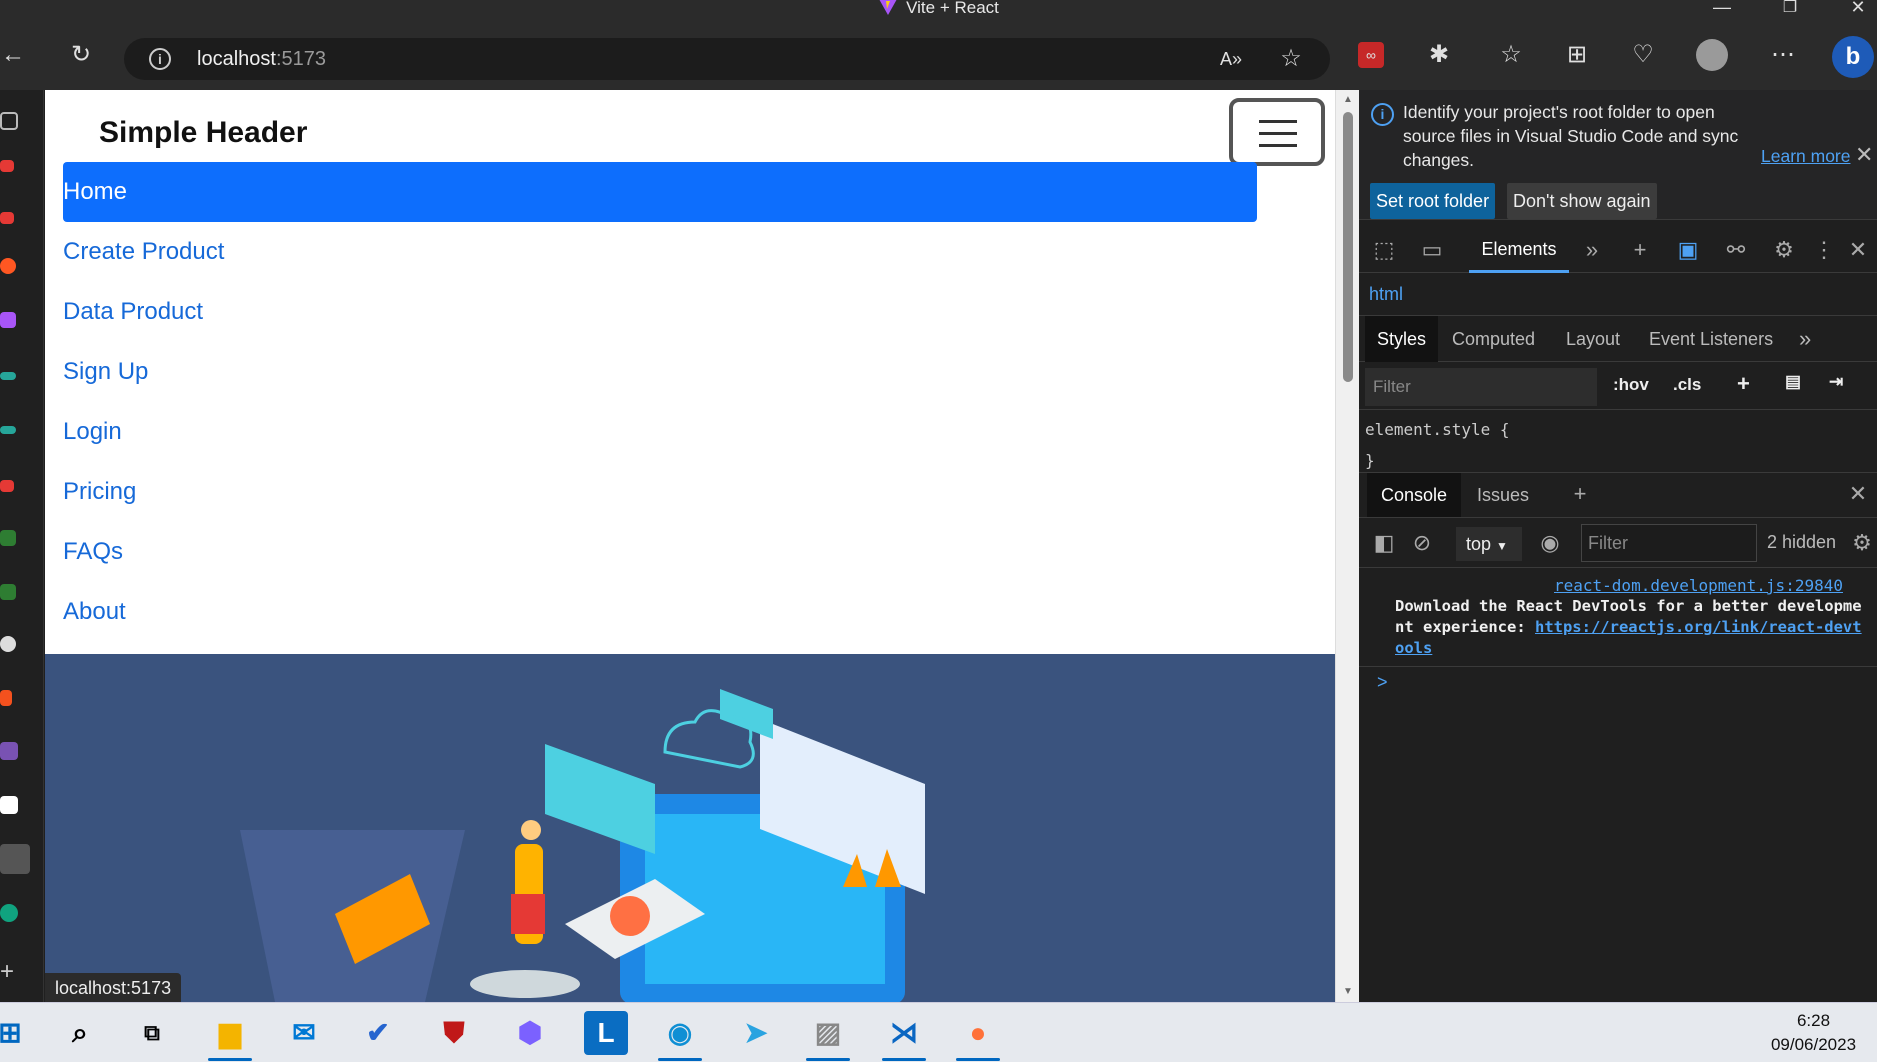 Image resolution: width=1877 pixels, height=1062 pixels. Describe the element at coordinates (1489, 544) in the screenshot. I see `context-select: top ▼` at that location.